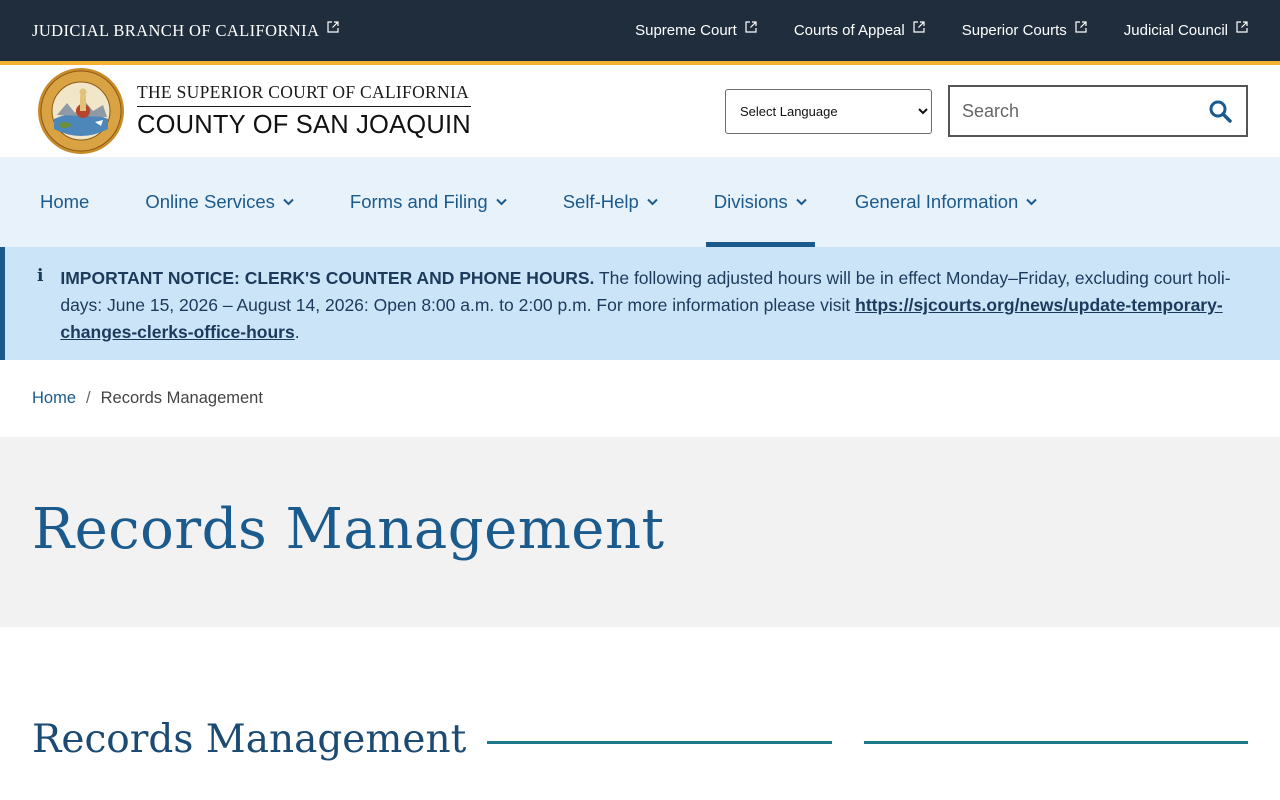 This screenshot has height=800, width=1280. Describe the element at coordinates (81, 111) in the screenshot. I see `court-seal-icon` at that location.